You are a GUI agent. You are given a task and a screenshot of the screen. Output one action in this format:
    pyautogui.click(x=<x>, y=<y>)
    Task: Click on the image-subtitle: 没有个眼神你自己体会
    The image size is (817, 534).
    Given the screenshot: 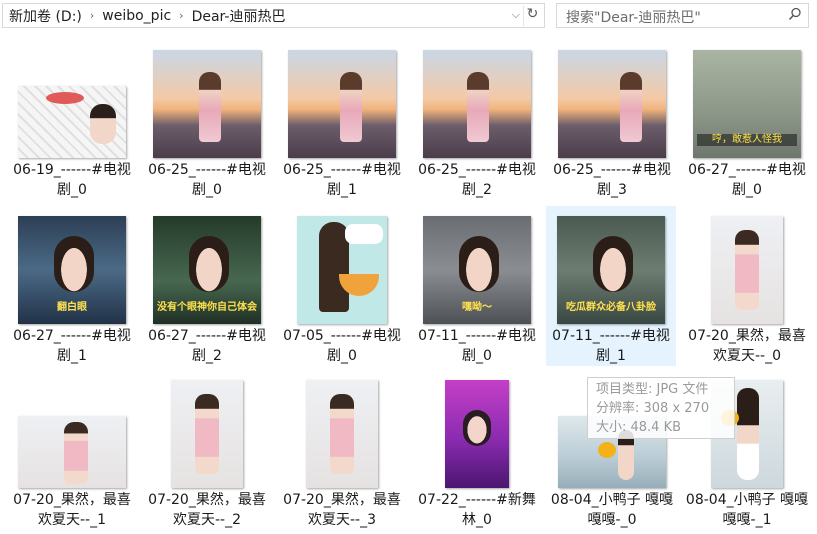 What is the action you would take?
    pyautogui.click(x=207, y=307)
    